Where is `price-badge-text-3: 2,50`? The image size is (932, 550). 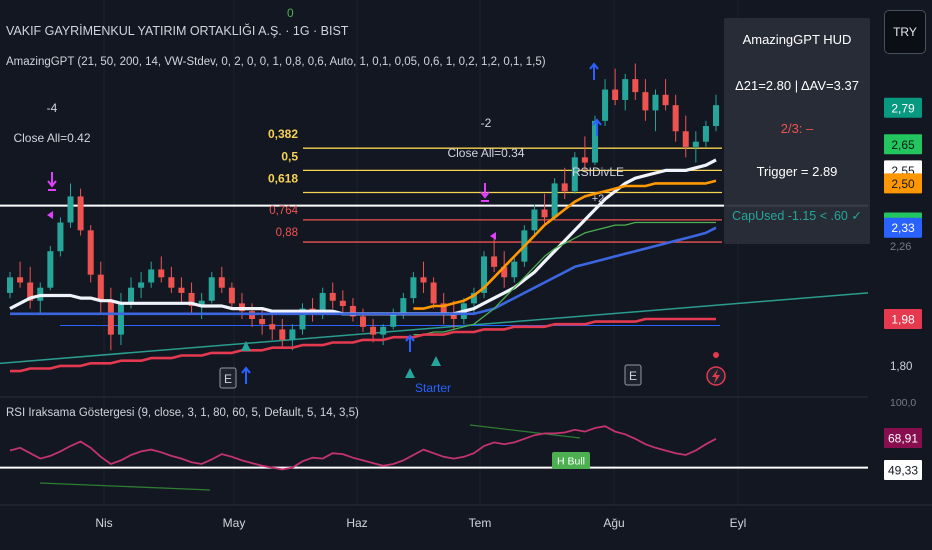 price-badge-text-3: 2,50 is located at coordinates (903, 184).